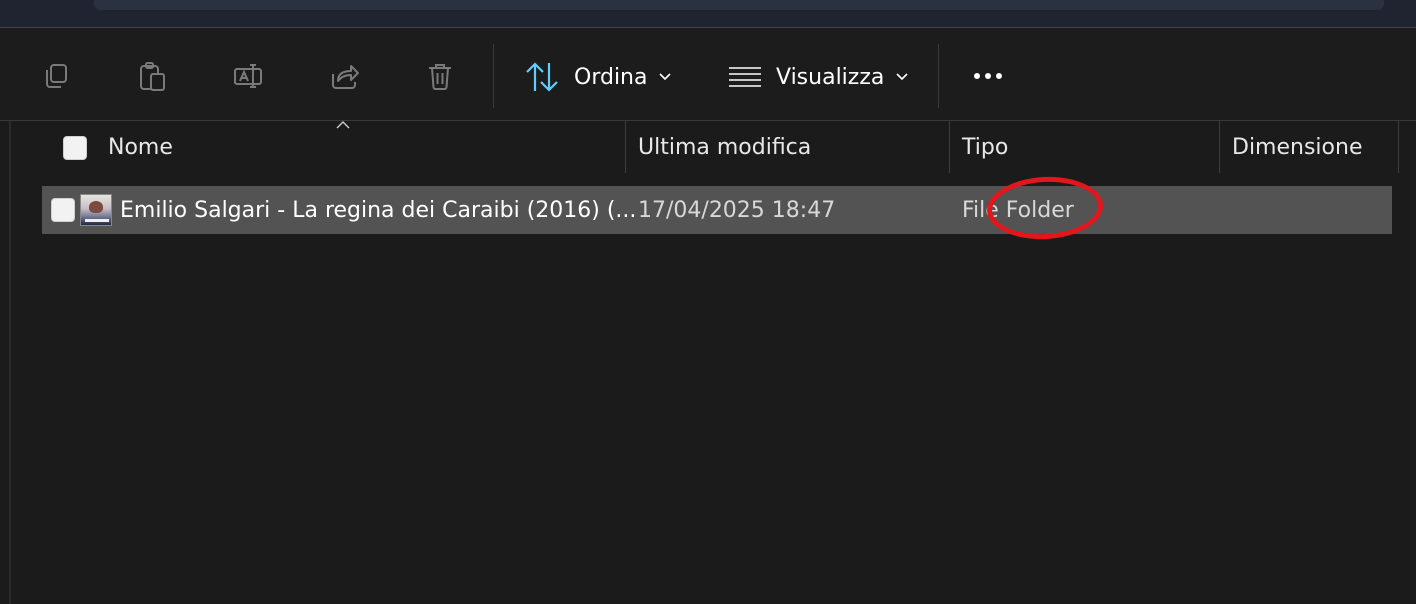 This screenshot has height=604, width=1416. I want to click on column-header-modified: Ultima modifica, so click(724, 147).